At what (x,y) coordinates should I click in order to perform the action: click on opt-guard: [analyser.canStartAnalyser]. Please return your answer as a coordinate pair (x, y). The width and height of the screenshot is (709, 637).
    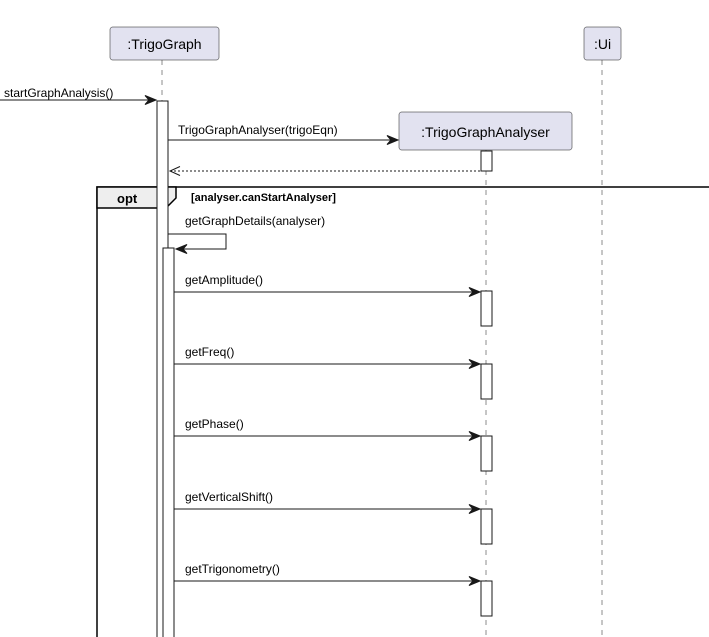
    Looking at the image, I should click on (263, 198).